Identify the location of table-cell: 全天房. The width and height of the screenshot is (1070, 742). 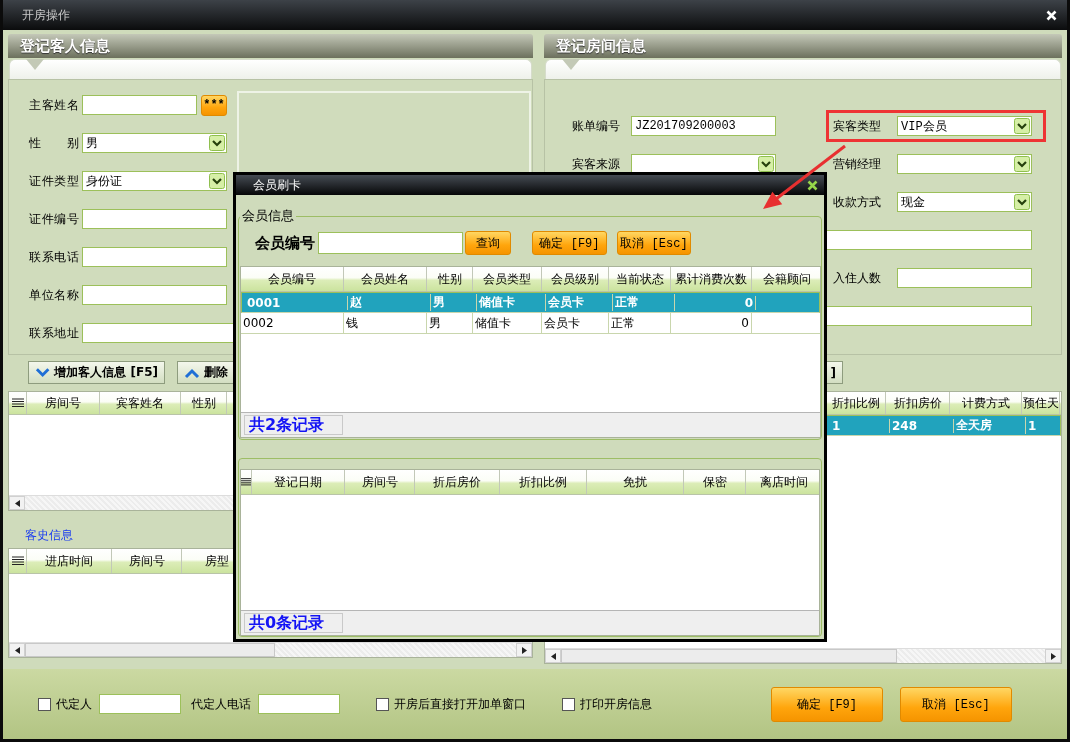
(990, 425).